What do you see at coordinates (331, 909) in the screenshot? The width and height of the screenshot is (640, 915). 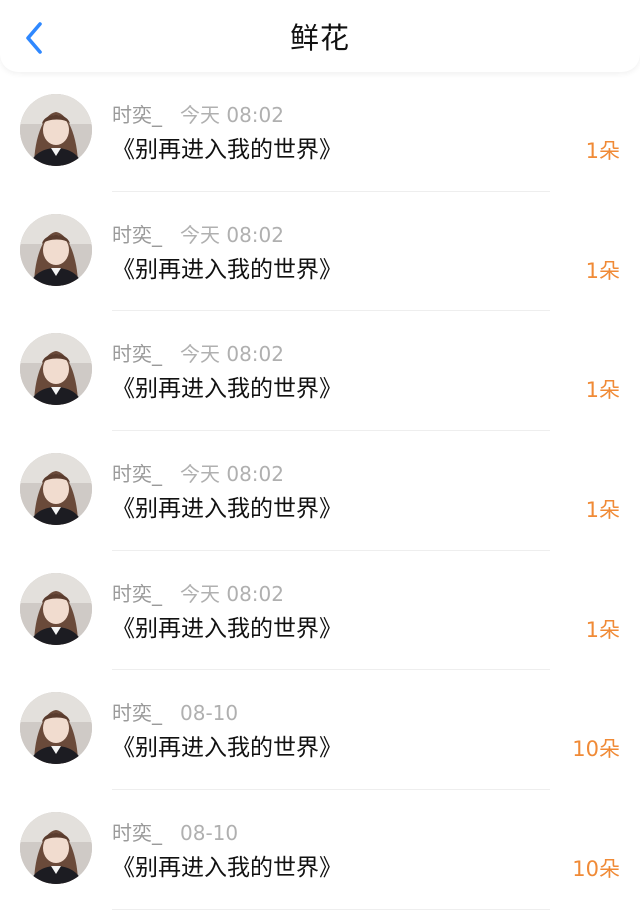 I see `divider` at bounding box center [331, 909].